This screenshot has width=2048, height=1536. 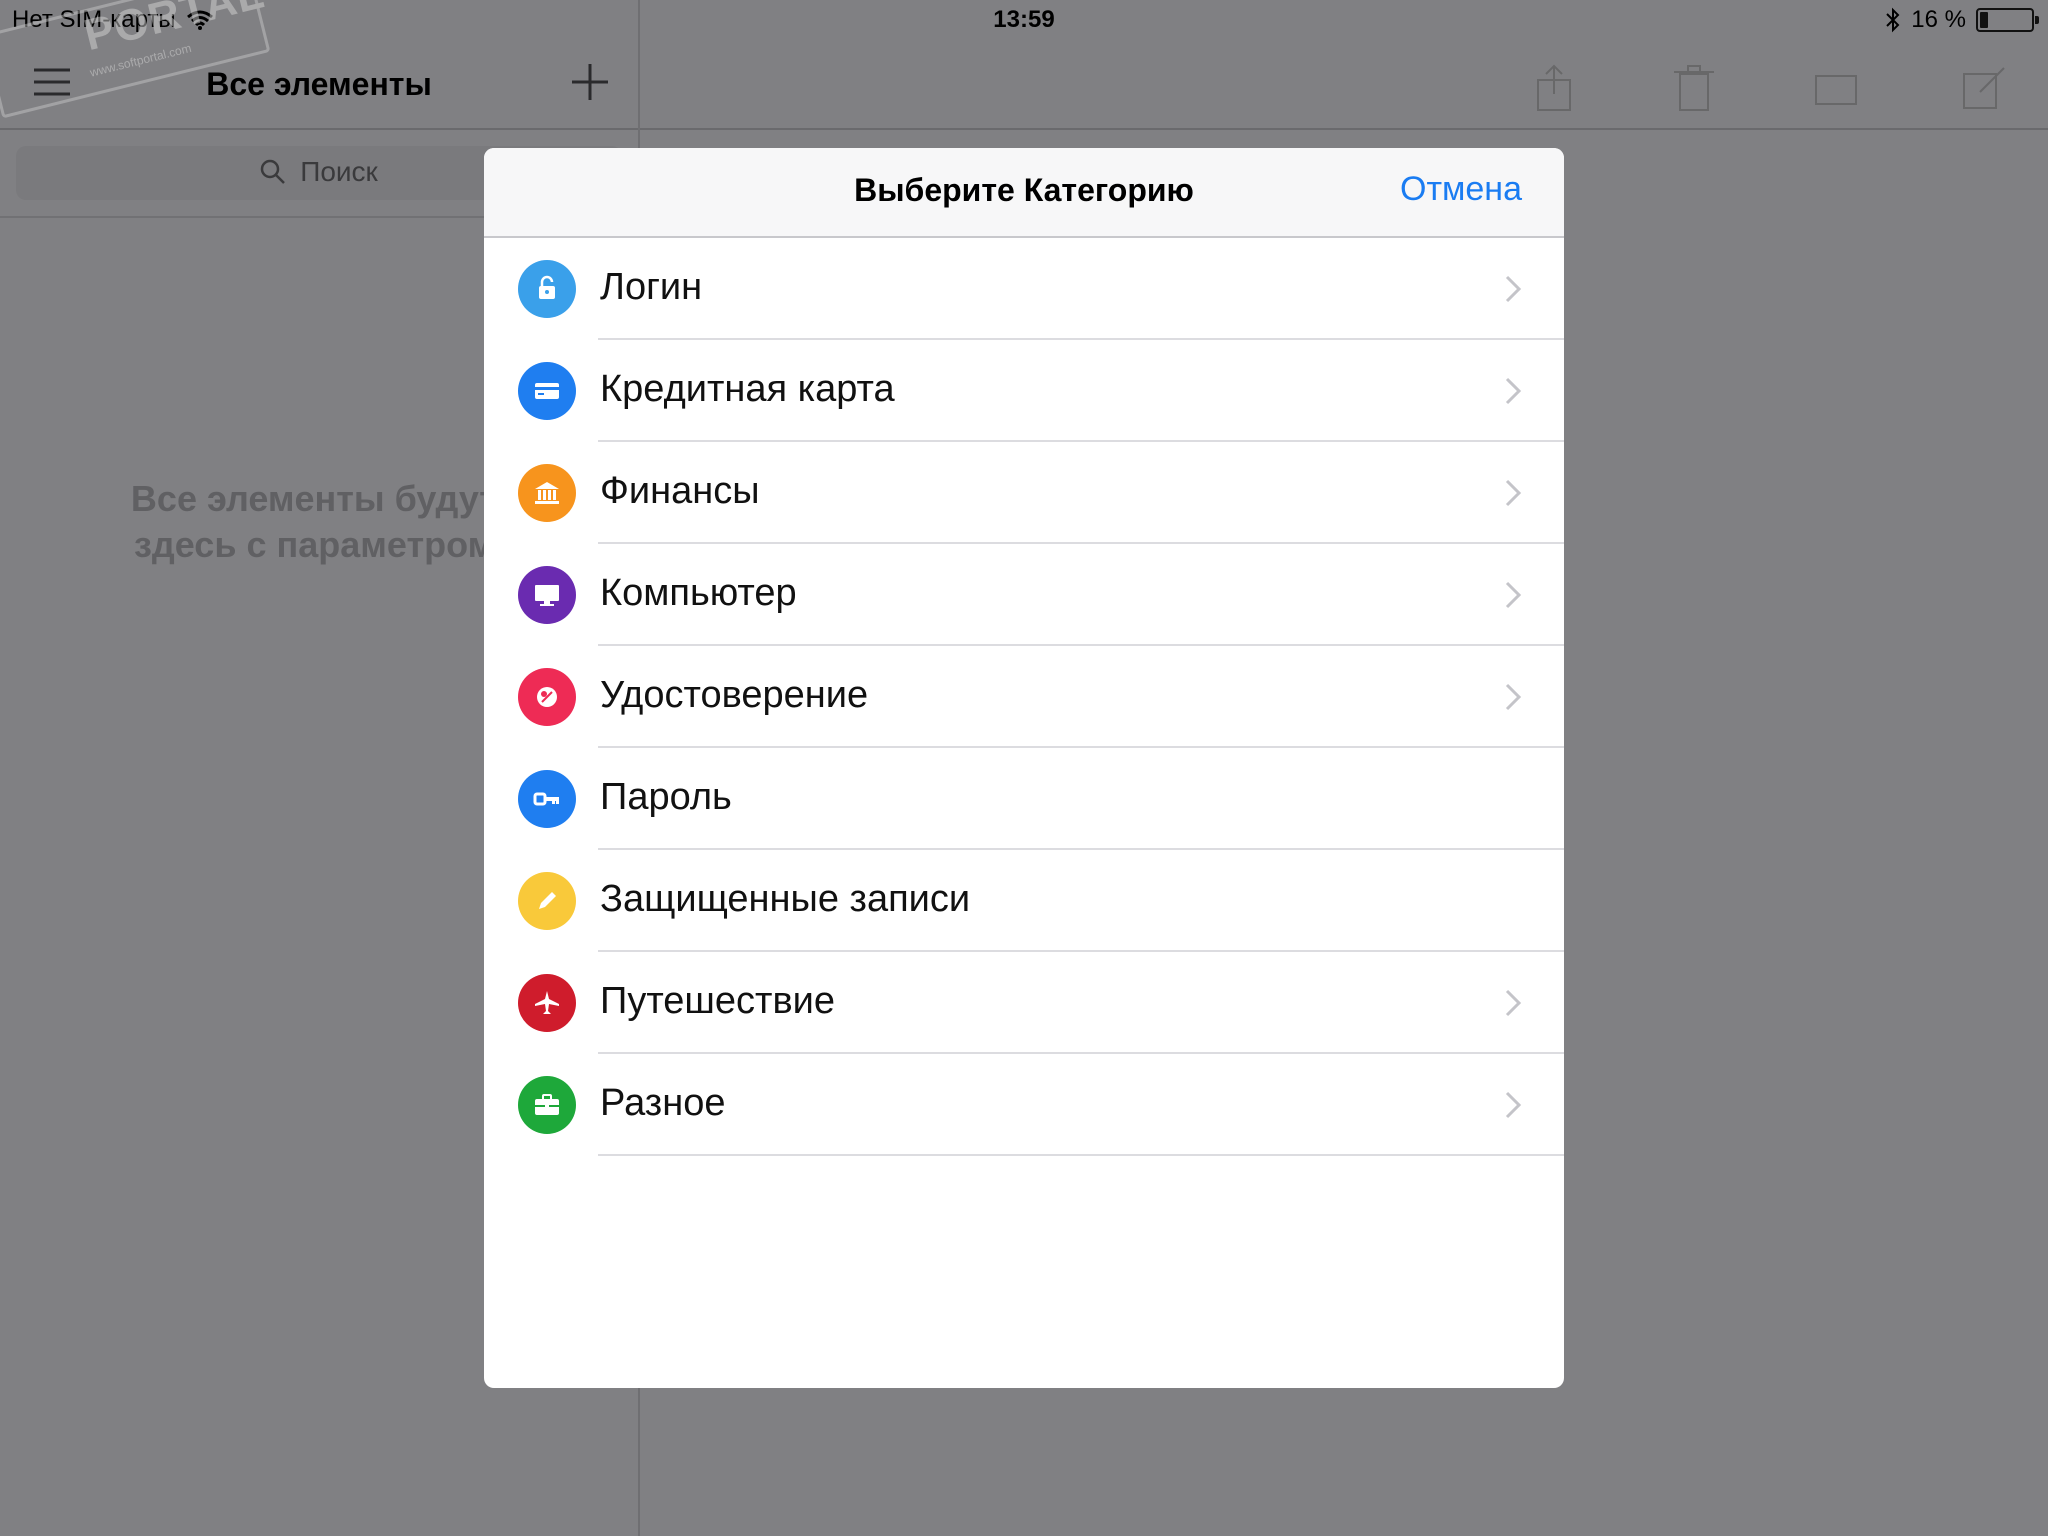 I want to click on trash-icon, so click(x=1694, y=88).